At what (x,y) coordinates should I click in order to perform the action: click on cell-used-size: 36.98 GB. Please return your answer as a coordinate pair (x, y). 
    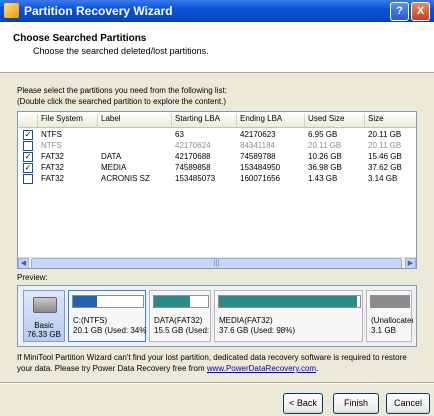
    Looking at the image, I should click on (325, 167).